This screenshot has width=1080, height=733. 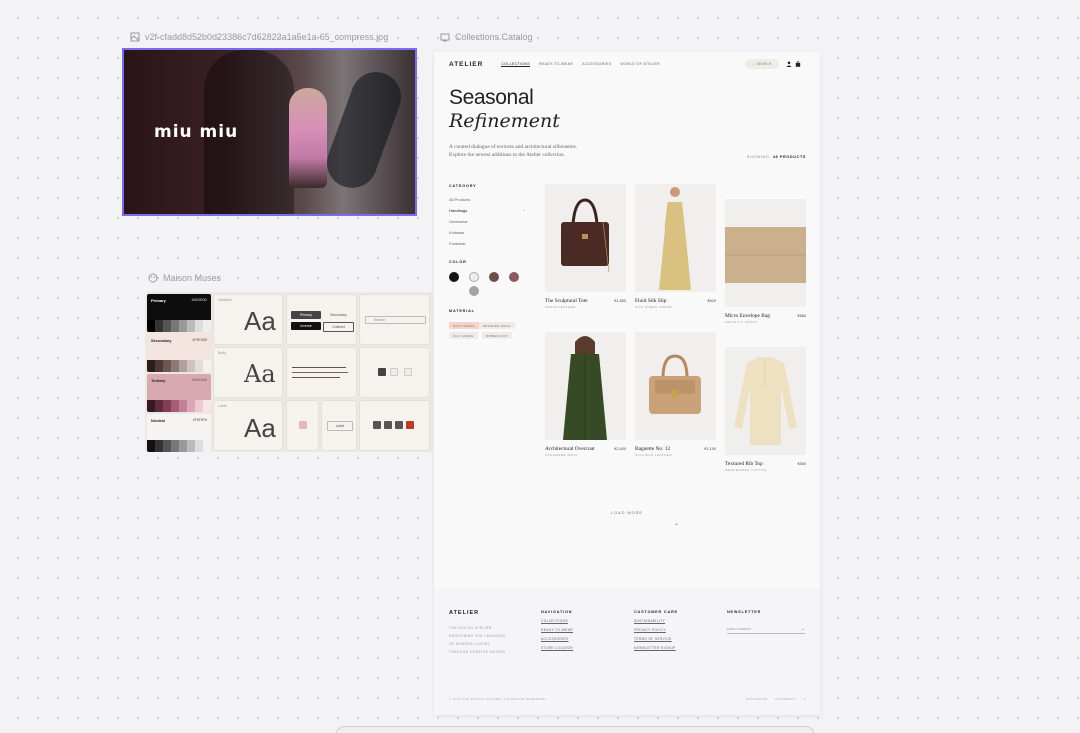 I want to click on product-info: The Sculptural Tote €1,850, so click(x=585, y=301).